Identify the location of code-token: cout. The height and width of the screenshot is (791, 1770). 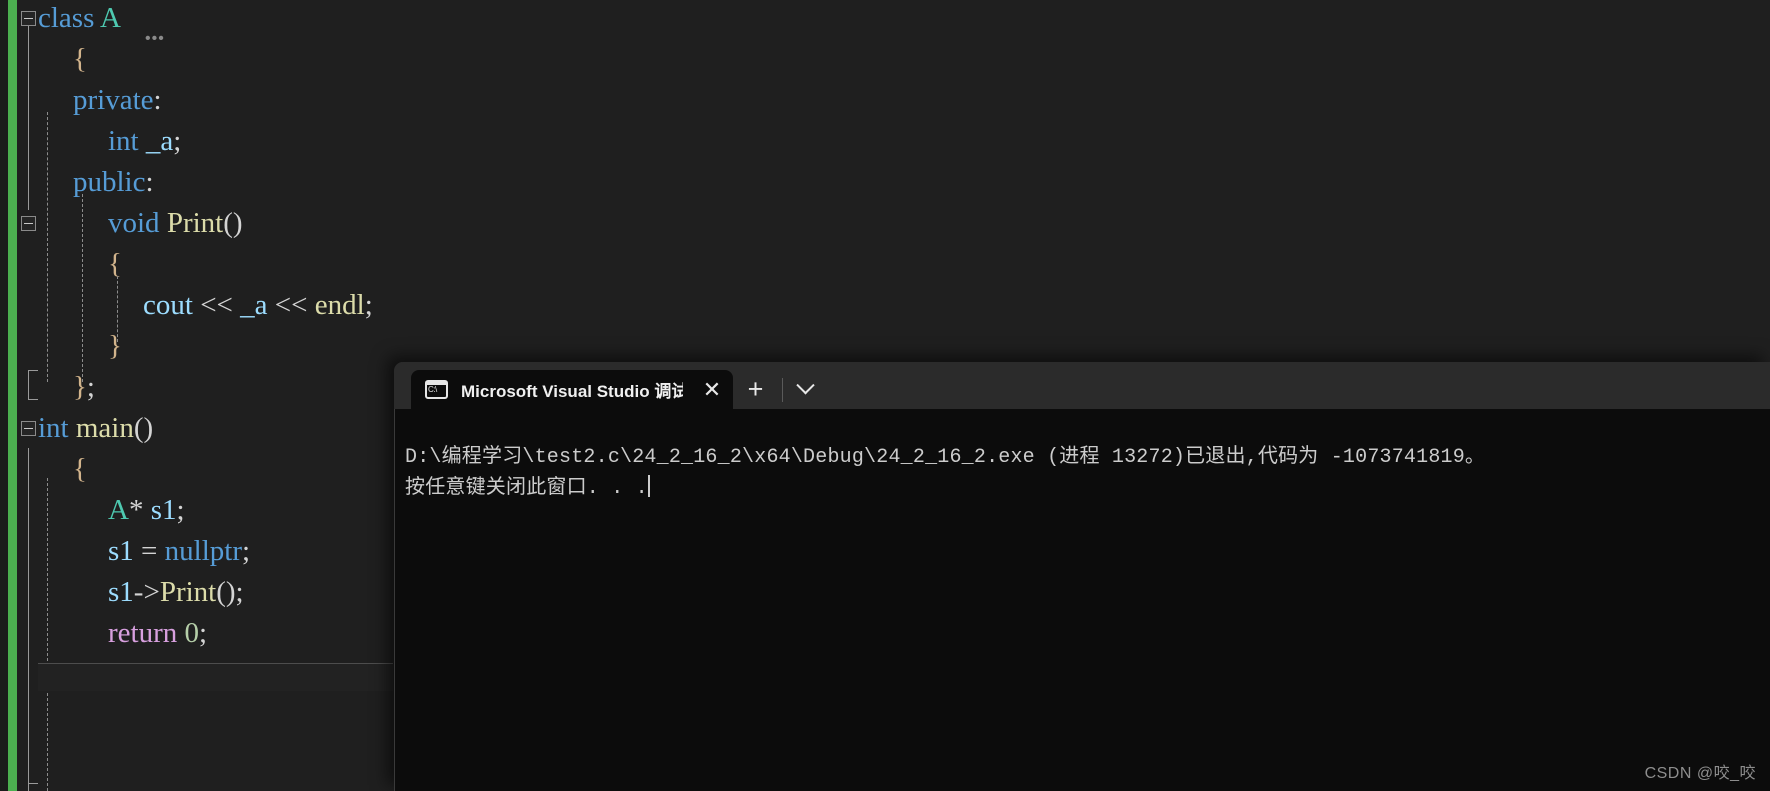
(168, 305).